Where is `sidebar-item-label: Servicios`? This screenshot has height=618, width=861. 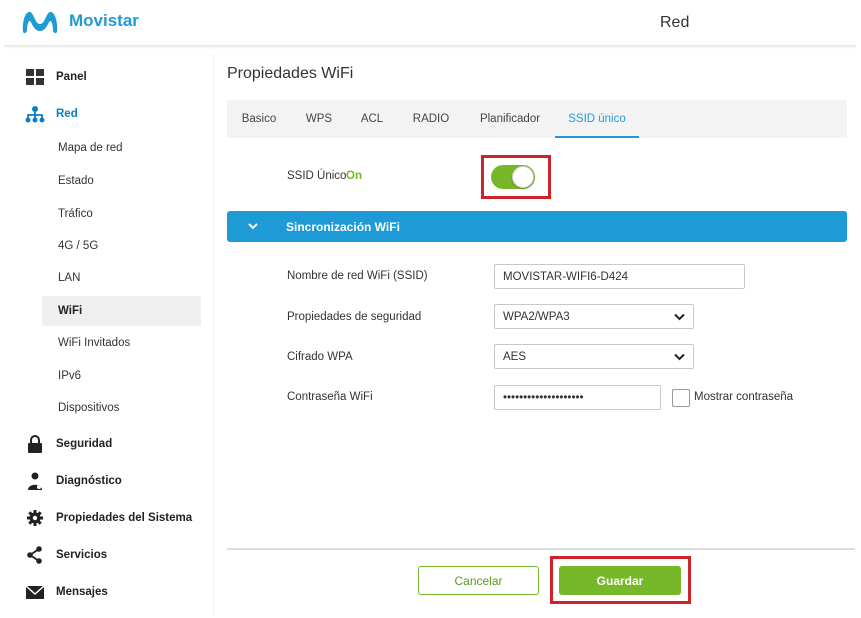 sidebar-item-label: Servicios is located at coordinates (82, 555).